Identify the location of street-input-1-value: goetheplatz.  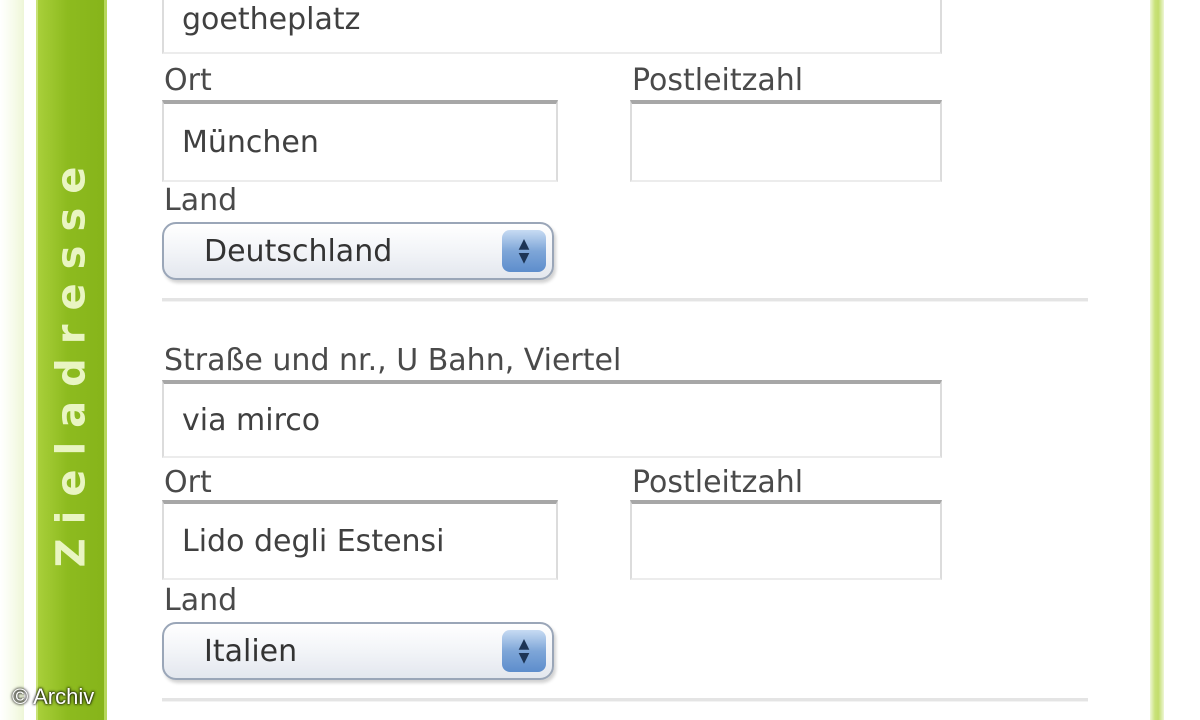
(271, 19).